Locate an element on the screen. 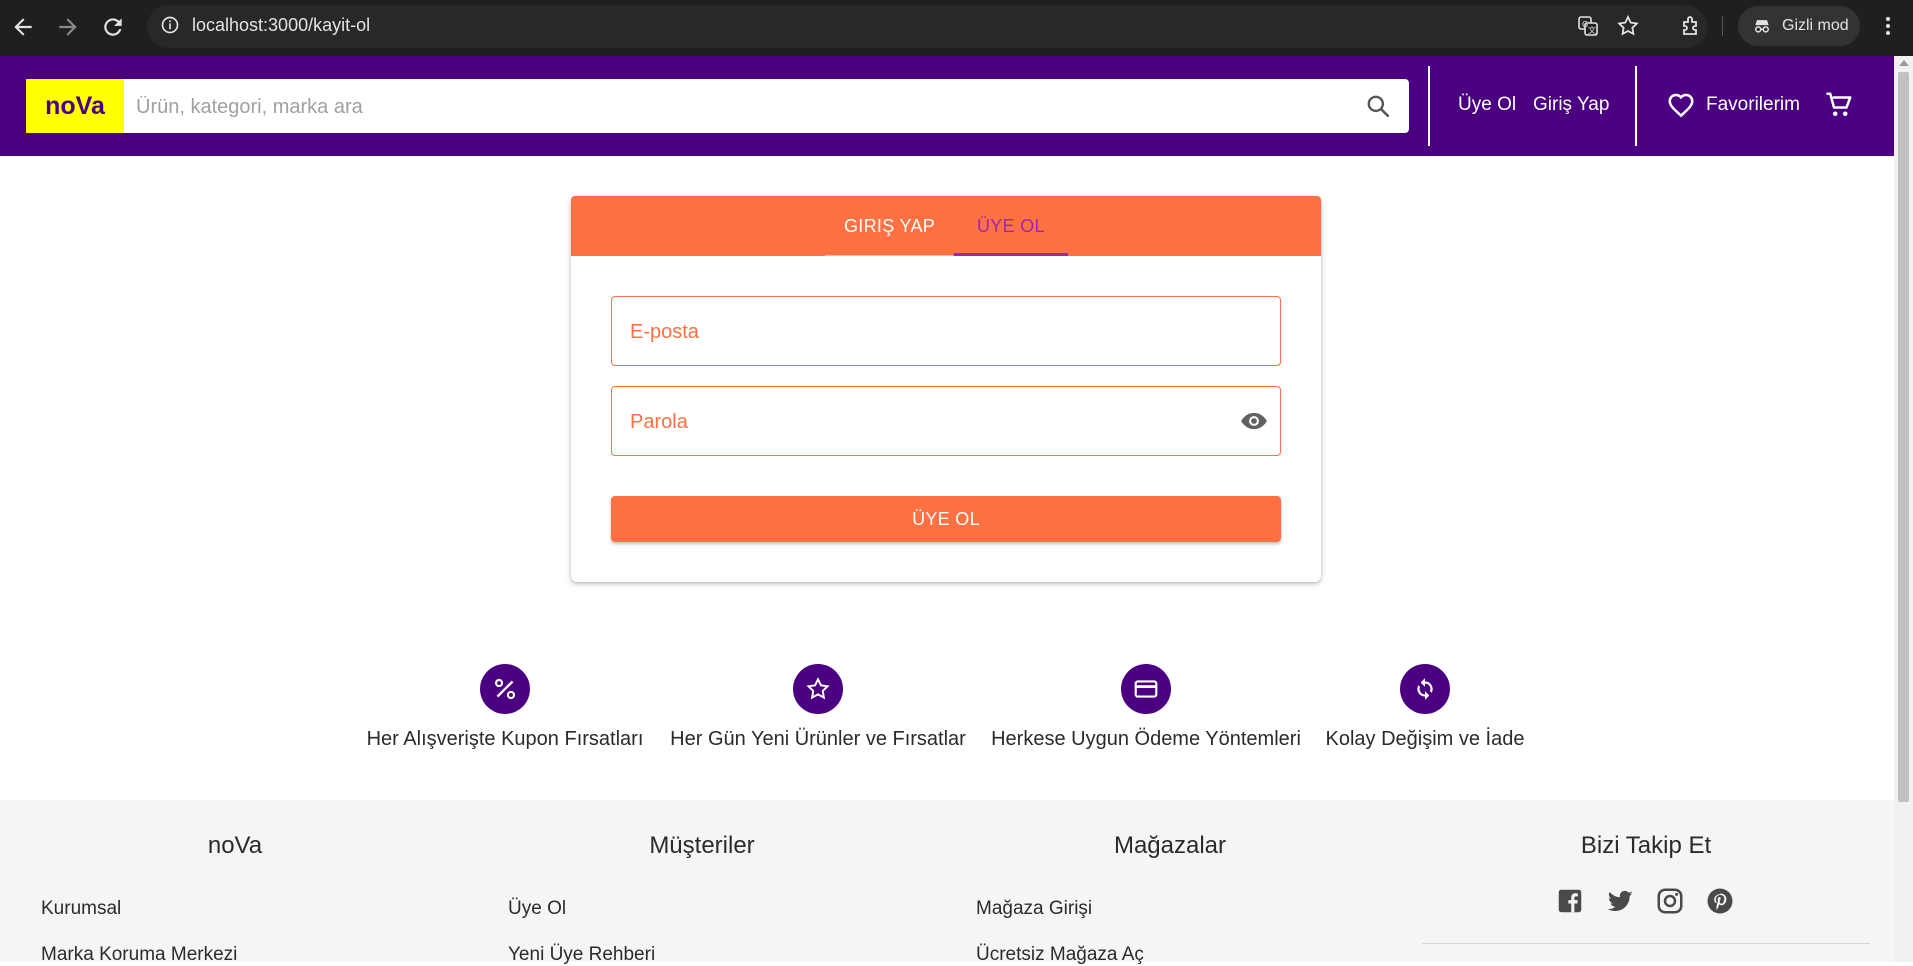 Image resolution: width=1913 pixels, height=966 pixels. footer-link: Ücretsiz Mağaza Aç is located at coordinates (1060, 955).